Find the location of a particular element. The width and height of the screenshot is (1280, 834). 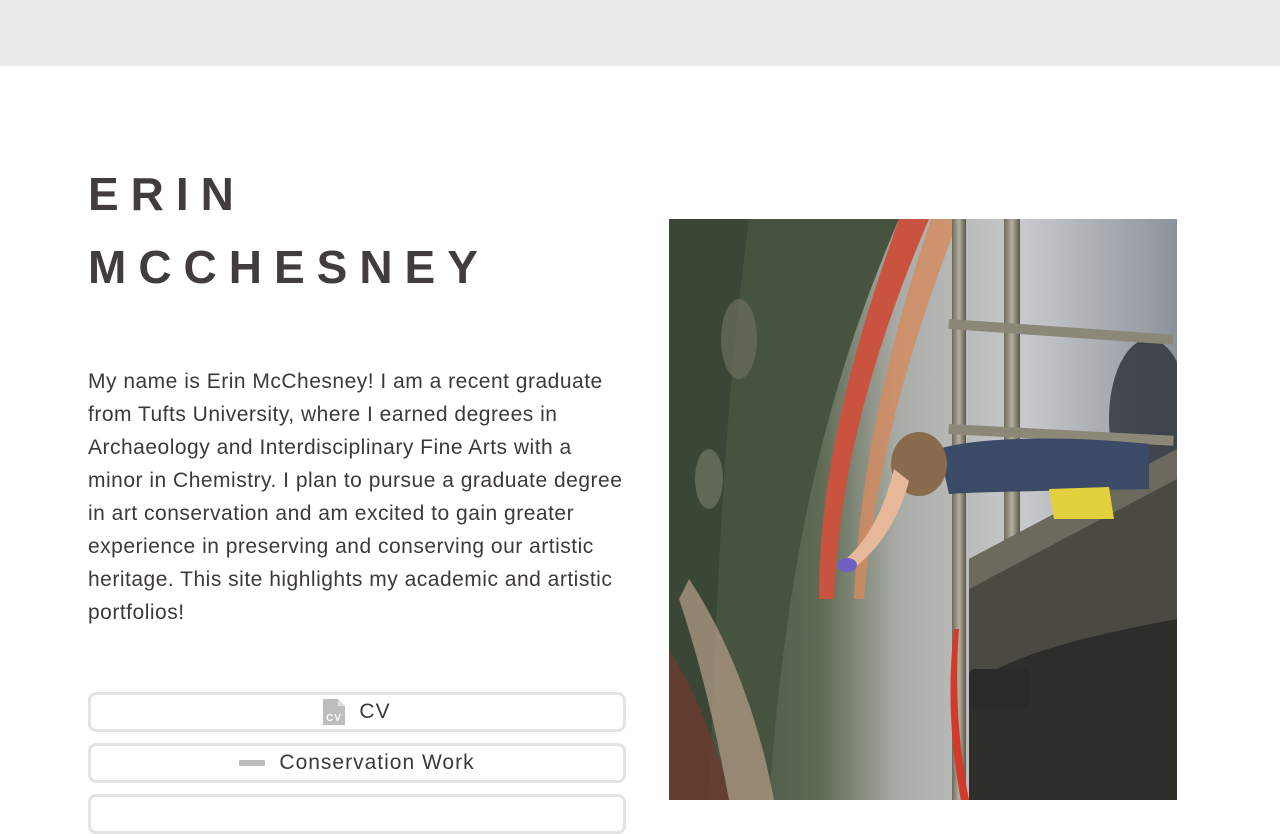

link-button is located at coordinates (357, 814).